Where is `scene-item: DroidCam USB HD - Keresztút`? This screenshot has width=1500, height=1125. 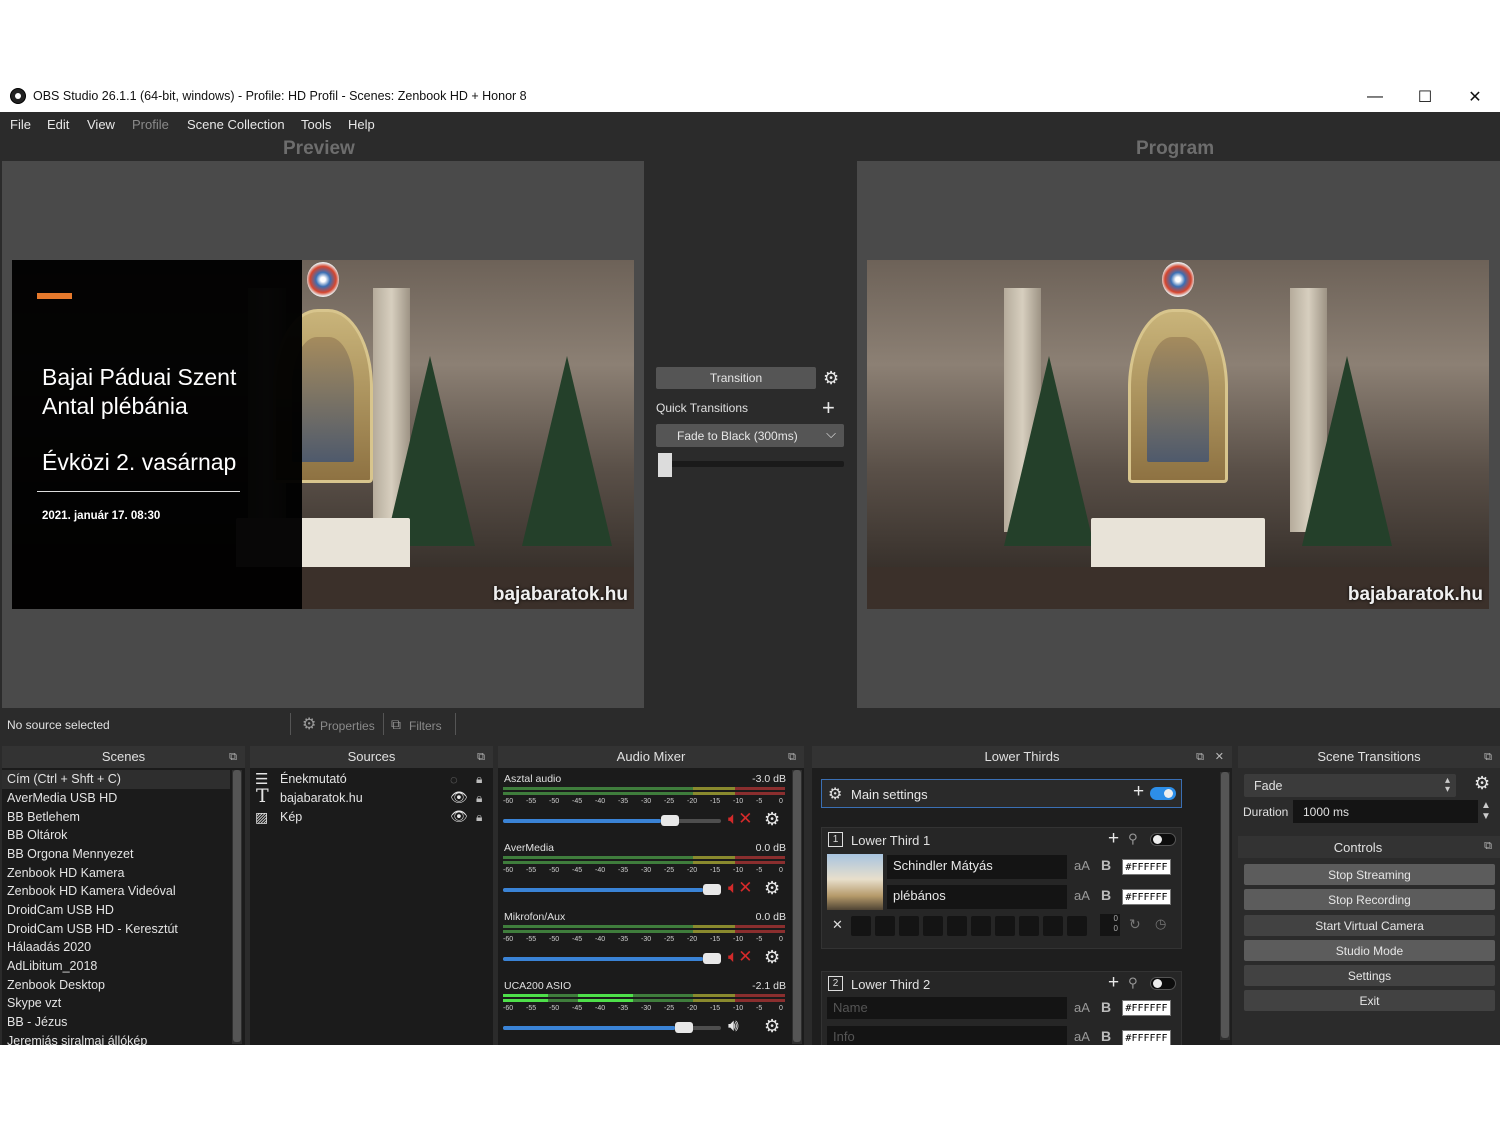
scene-item: DroidCam USB HD - Keresztút is located at coordinates (90, 929).